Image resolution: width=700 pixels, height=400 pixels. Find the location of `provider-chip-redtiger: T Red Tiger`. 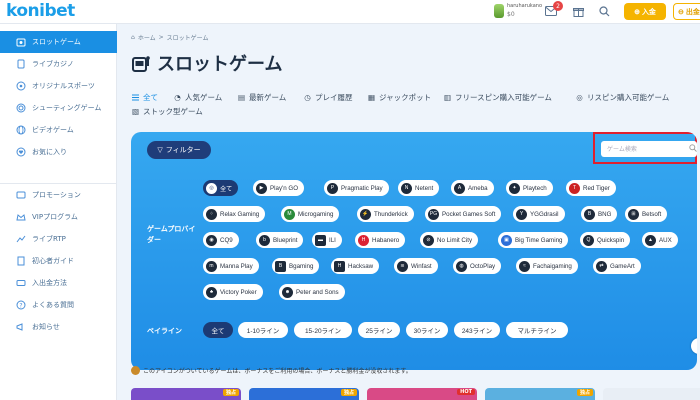

provider-chip-redtiger: T Red Tiger is located at coordinates (591, 188).